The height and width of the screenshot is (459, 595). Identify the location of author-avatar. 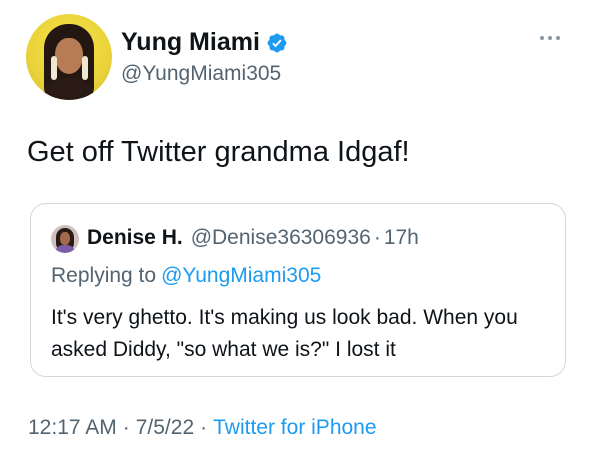
(69, 57).